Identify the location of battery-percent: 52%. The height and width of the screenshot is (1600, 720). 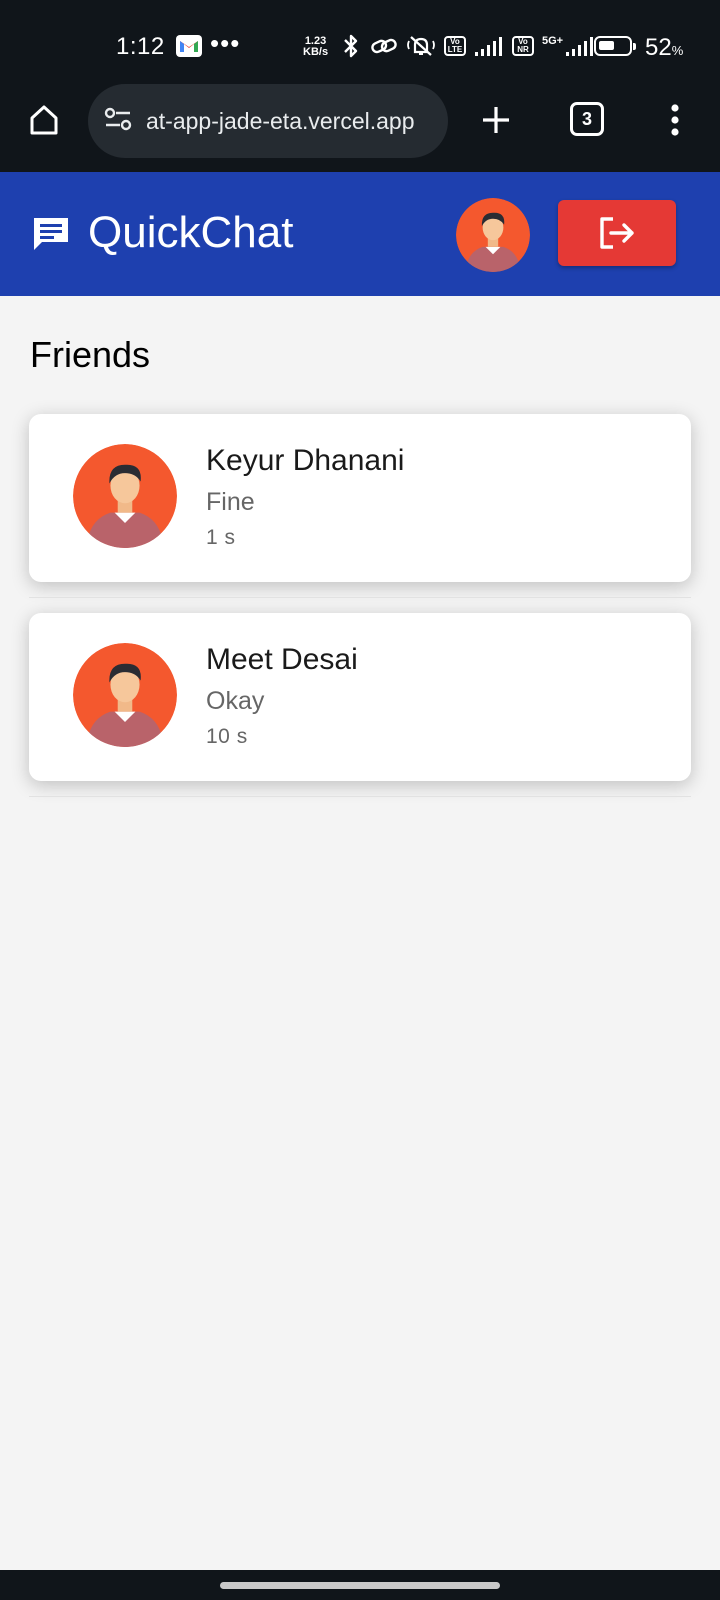
(664, 47).